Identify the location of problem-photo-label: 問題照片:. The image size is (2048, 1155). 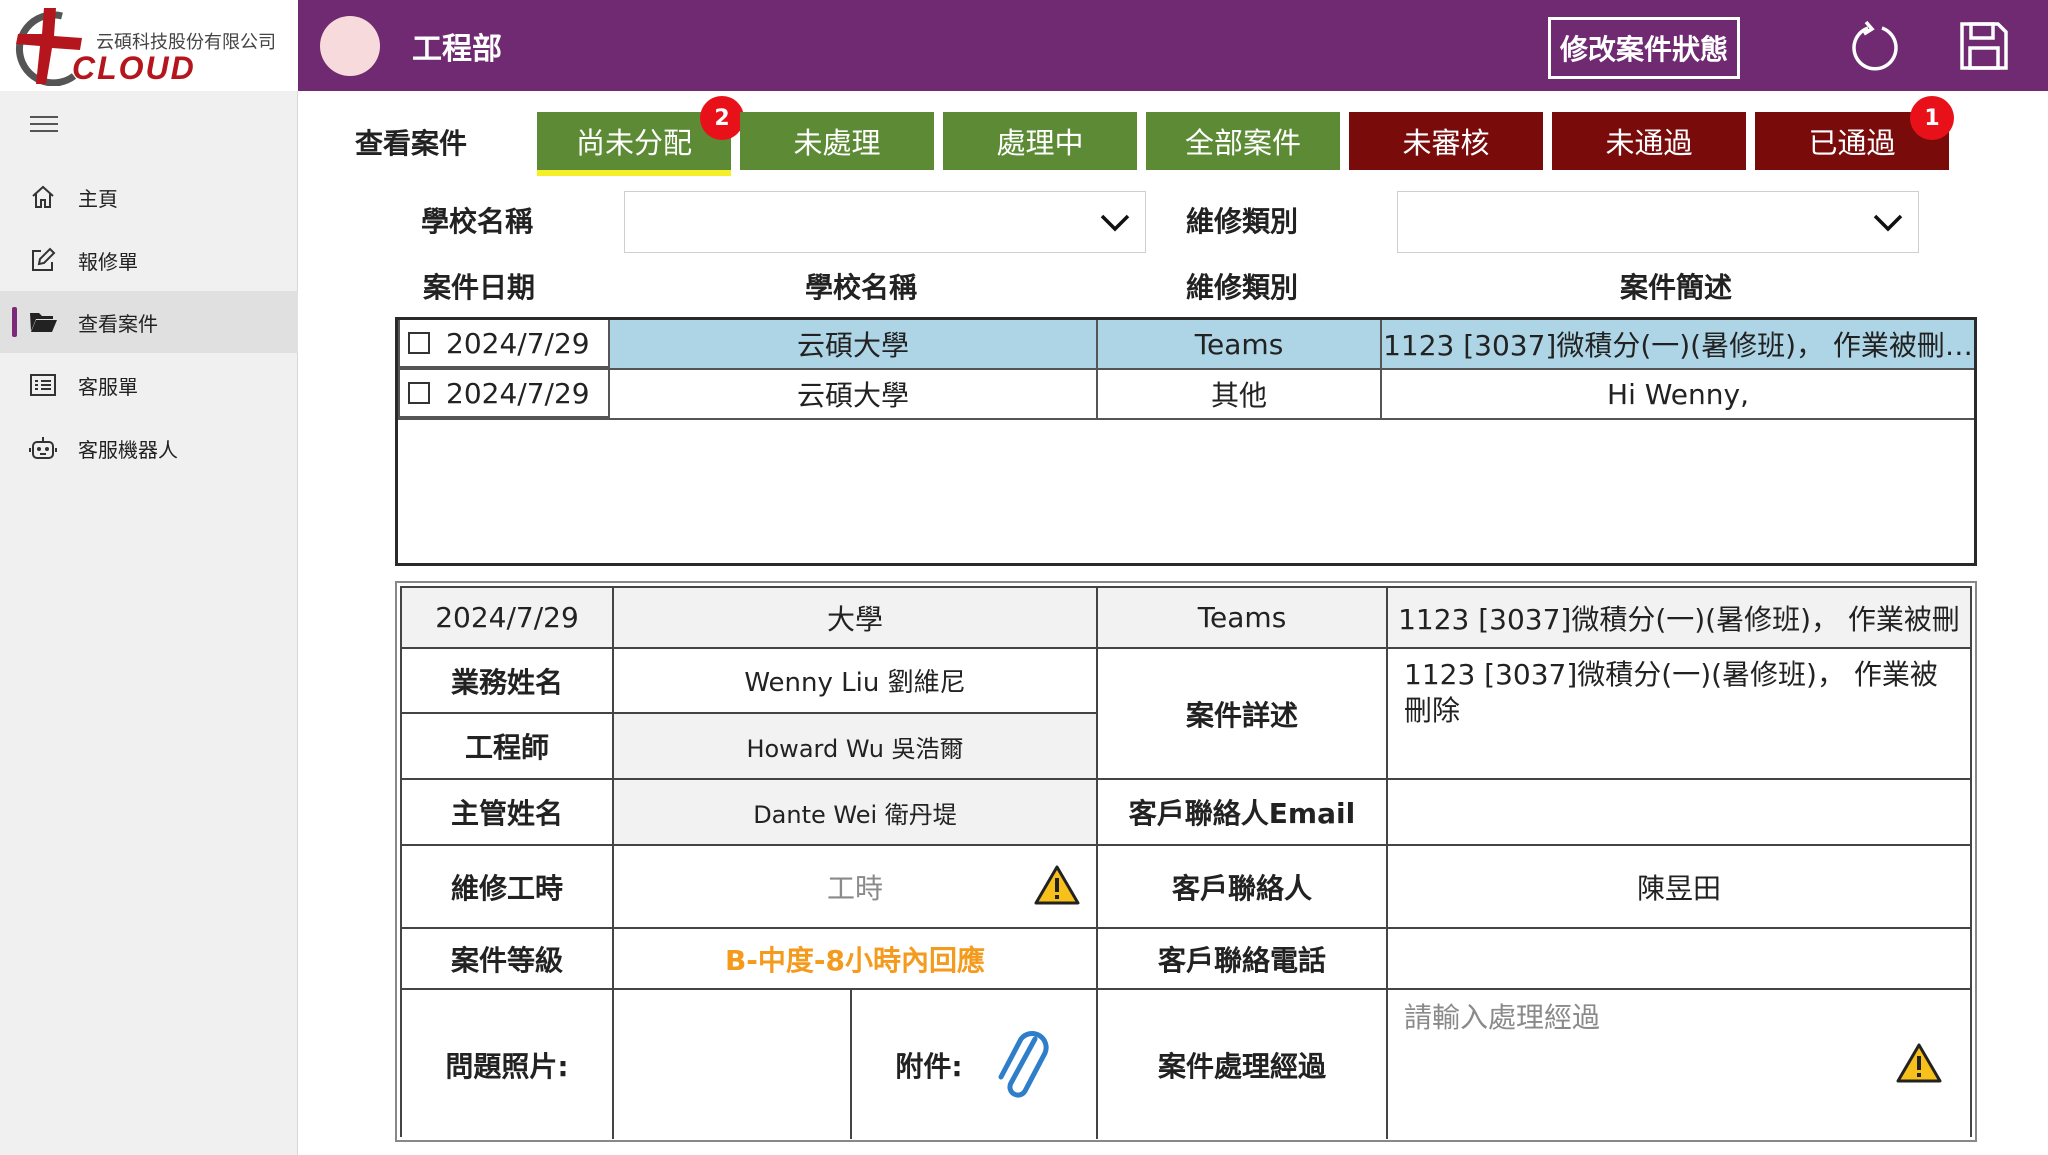
(508, 1064).